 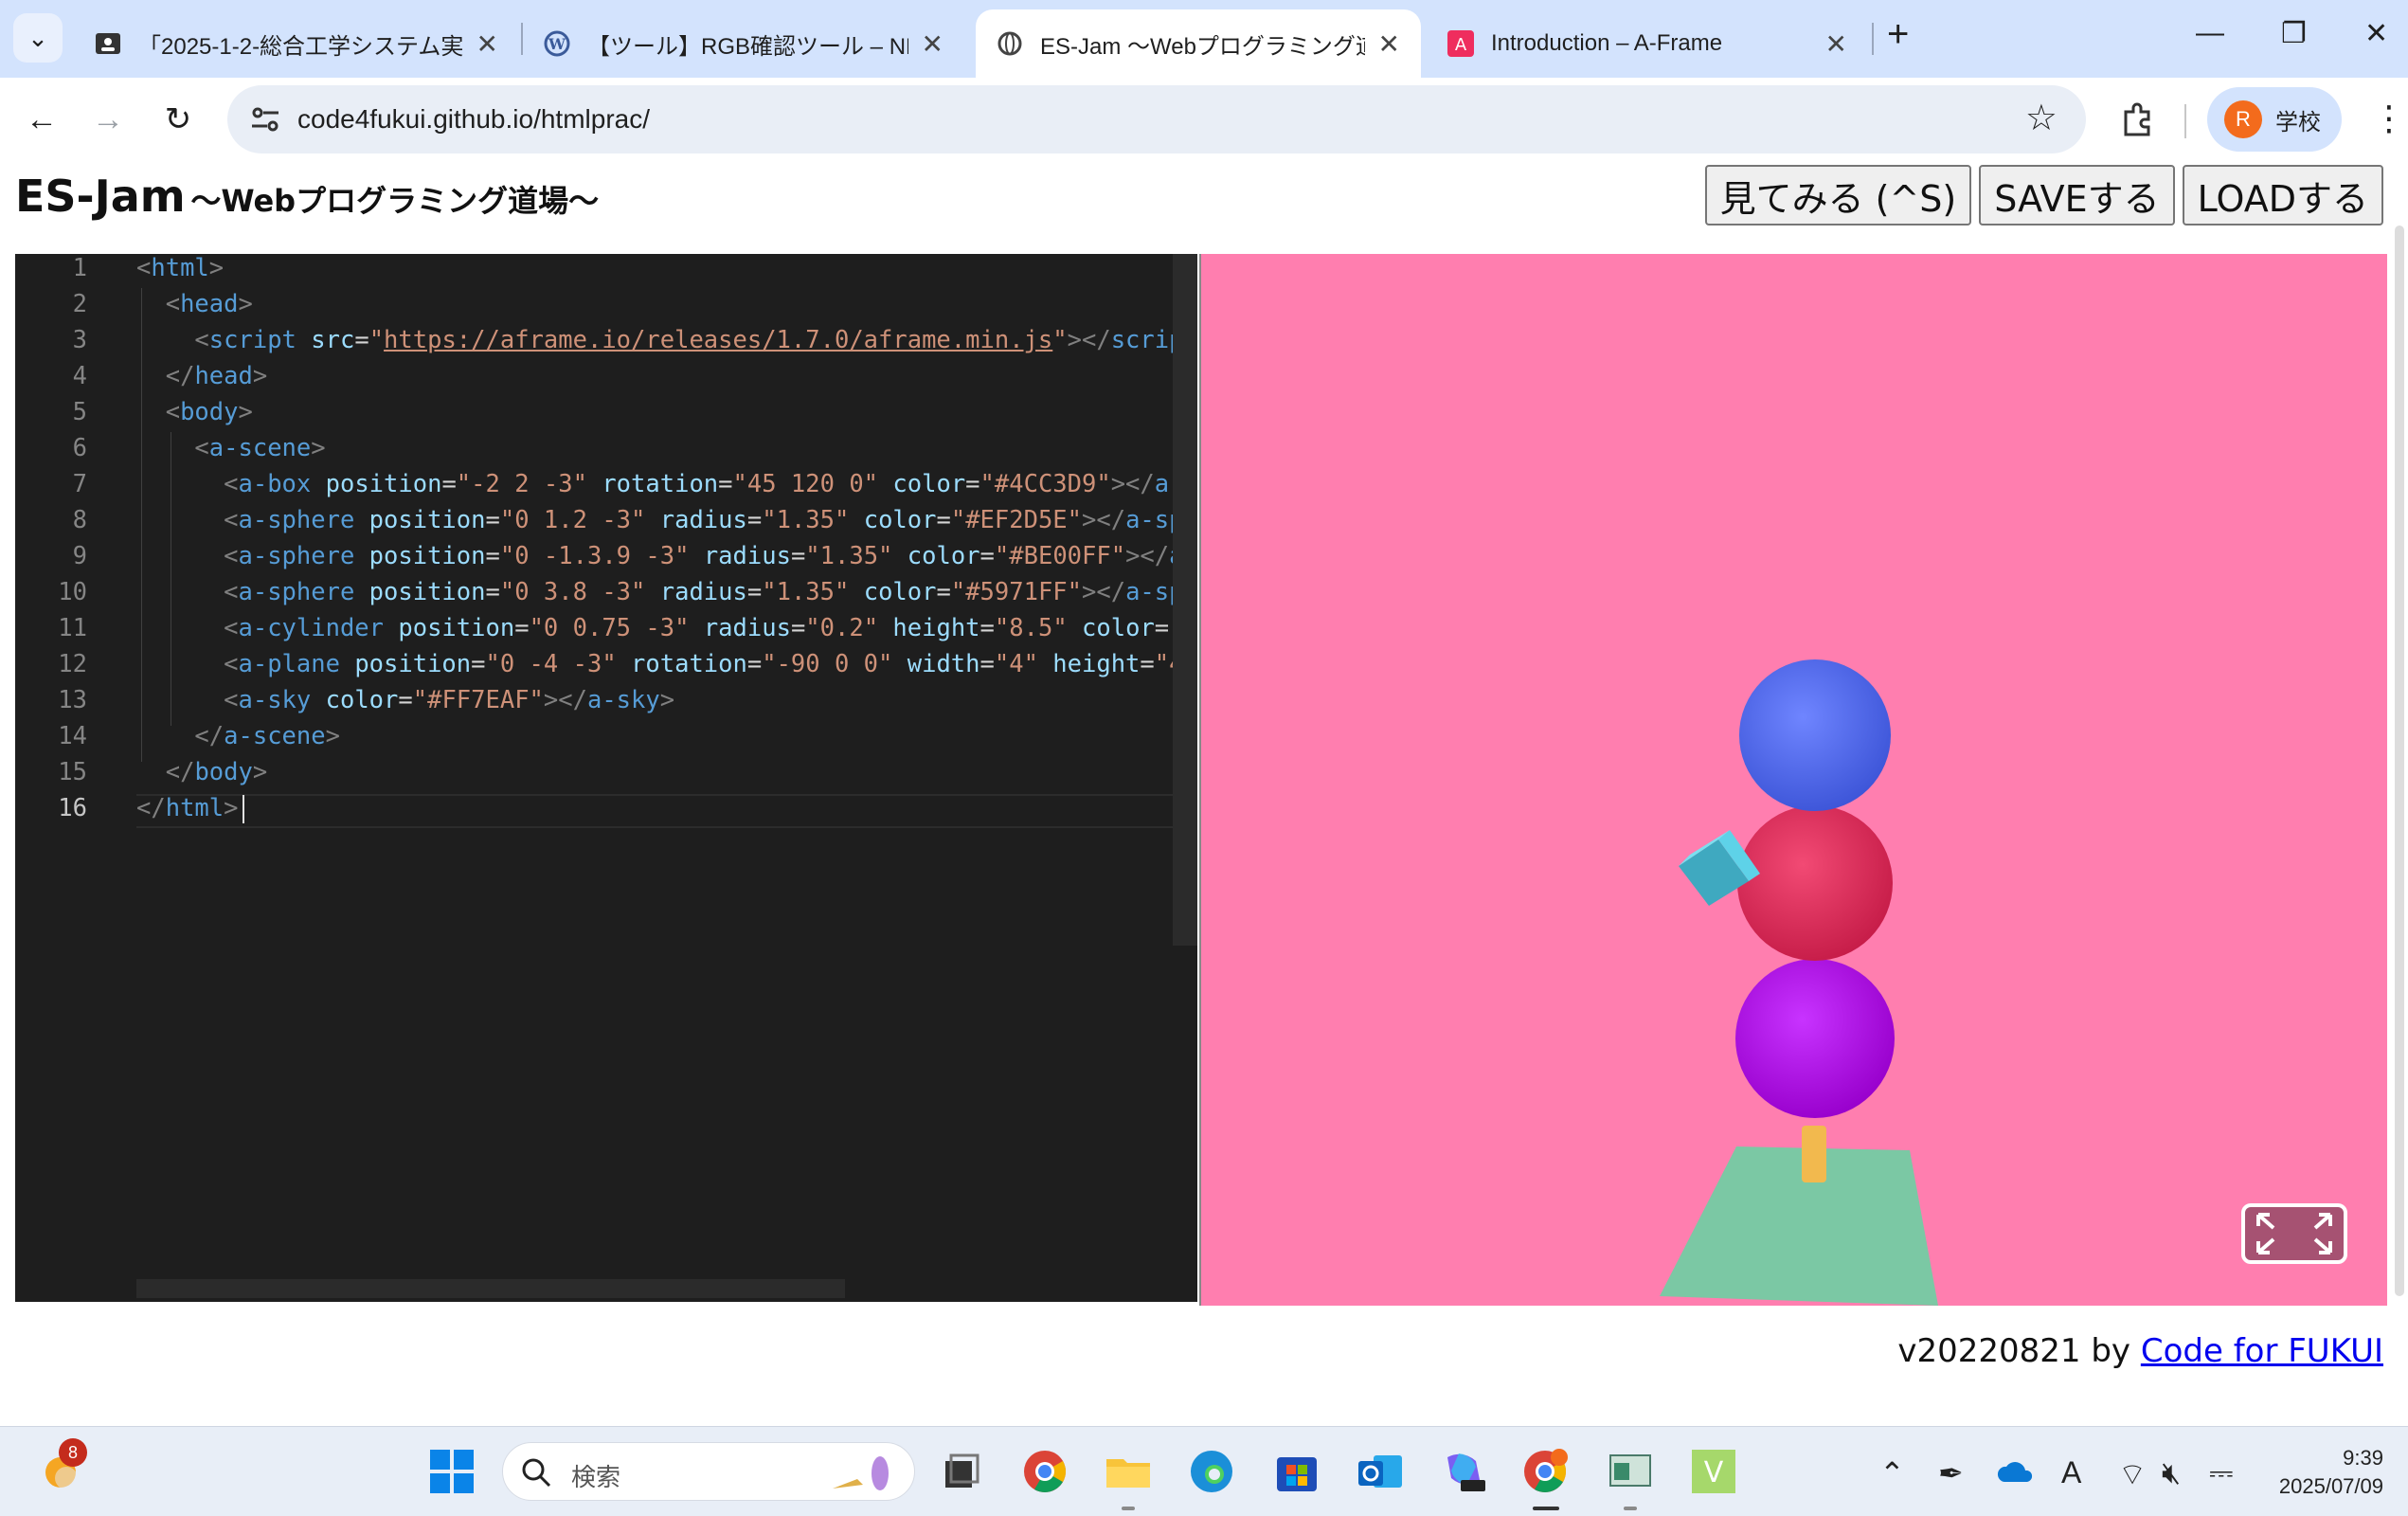 What do you see at coordinates (2243, 119) in the screenshot?
I see `avatar: R` at bounding box center [2243, 119].